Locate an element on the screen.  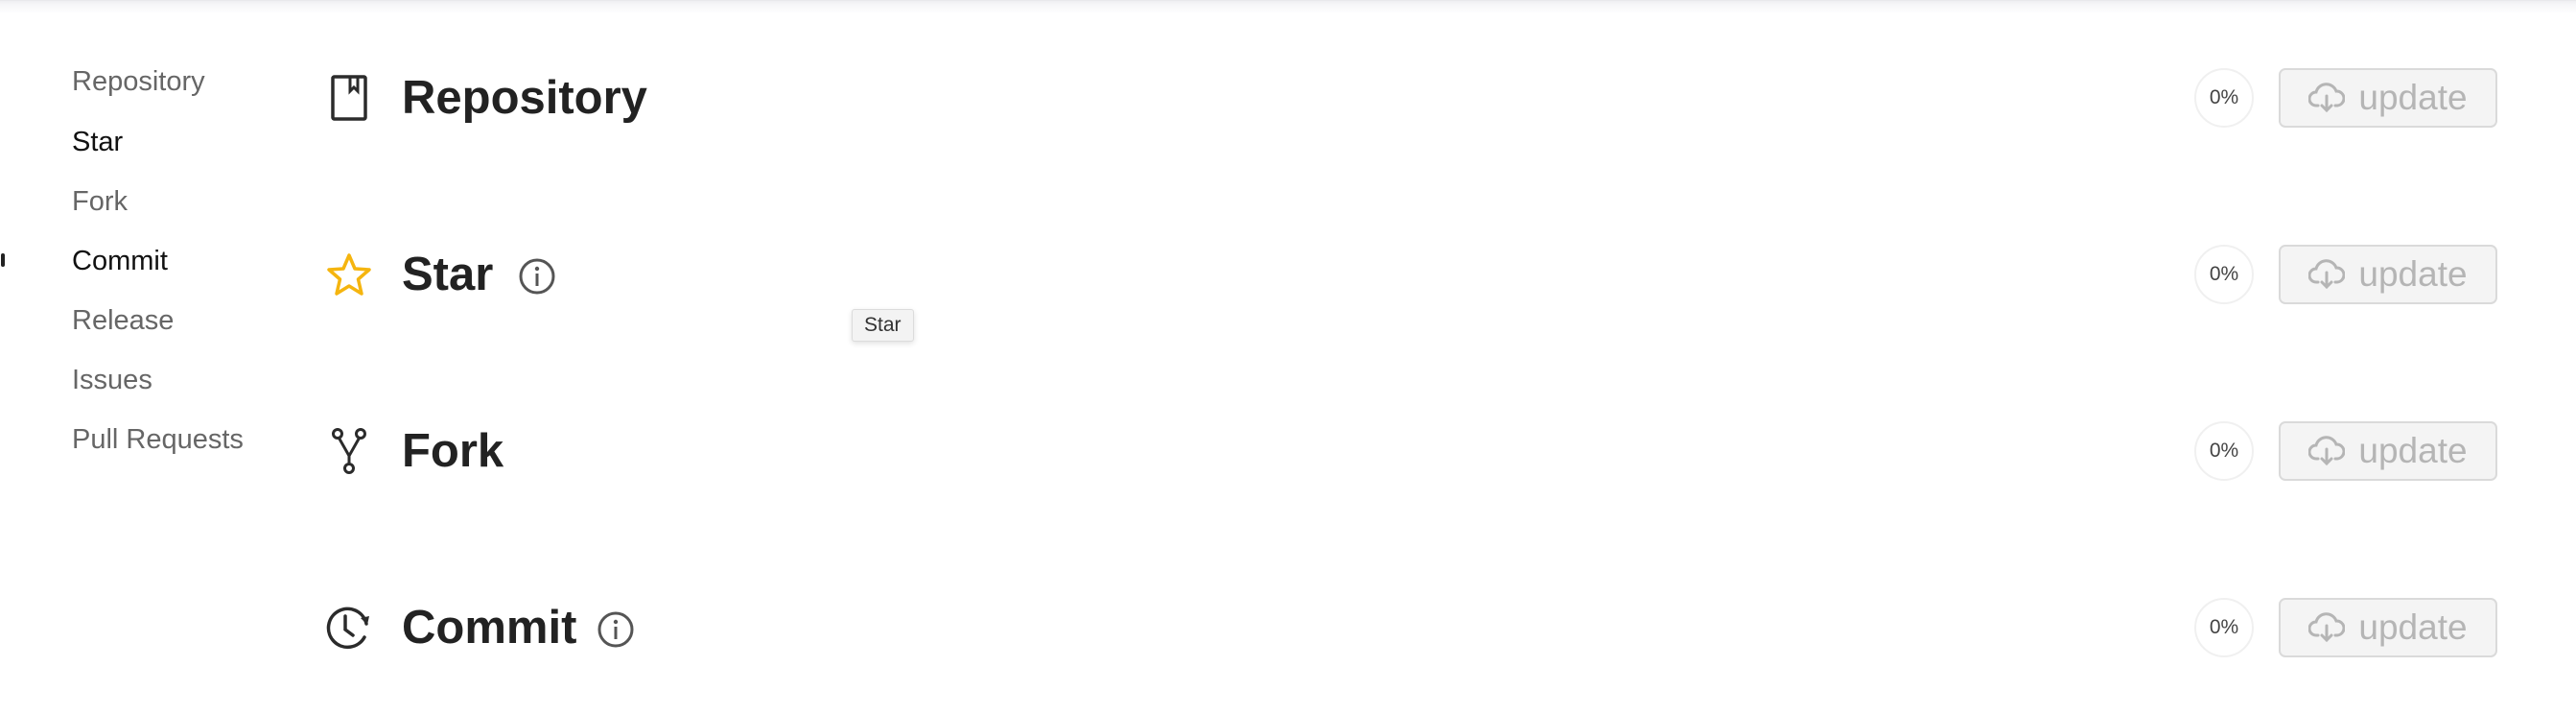
star-icon is located at coordinates (349, 275).